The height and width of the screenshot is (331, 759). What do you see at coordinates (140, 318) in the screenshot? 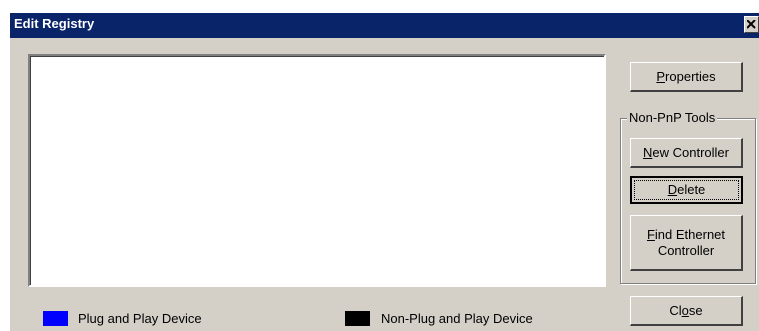
I see `pnp-legend-label: Plug and Play Device` at bounding box center [140, 318].